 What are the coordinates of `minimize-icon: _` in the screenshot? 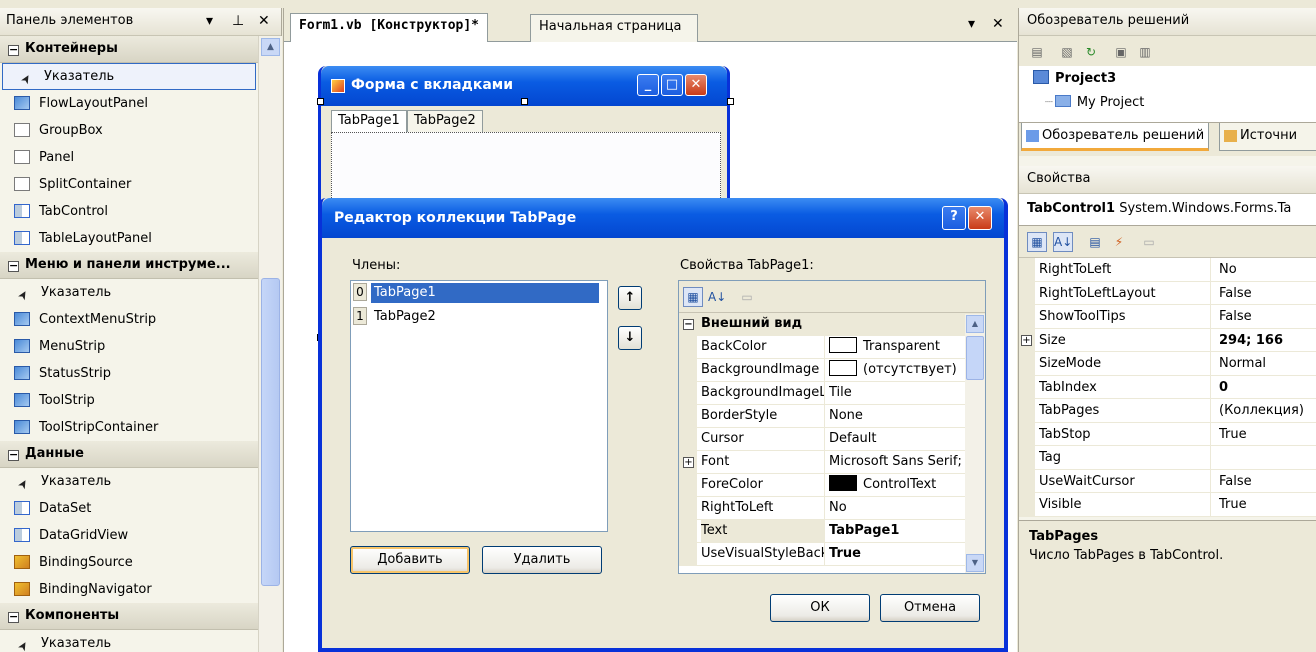 It's located at (648, 85).